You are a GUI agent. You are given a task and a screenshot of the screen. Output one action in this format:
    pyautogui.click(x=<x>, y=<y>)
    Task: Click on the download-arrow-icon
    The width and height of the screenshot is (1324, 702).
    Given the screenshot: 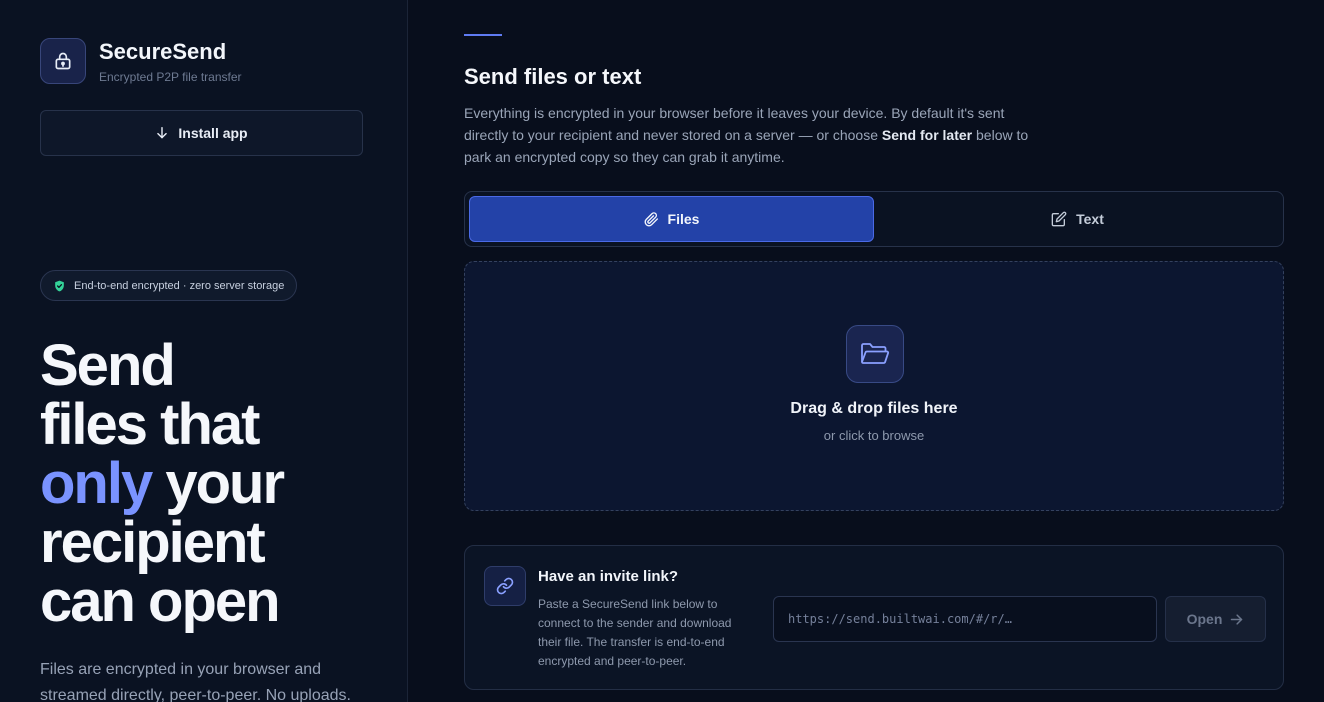 What is the action you would take?
    pyautogui.click(x=162, y=133)
    